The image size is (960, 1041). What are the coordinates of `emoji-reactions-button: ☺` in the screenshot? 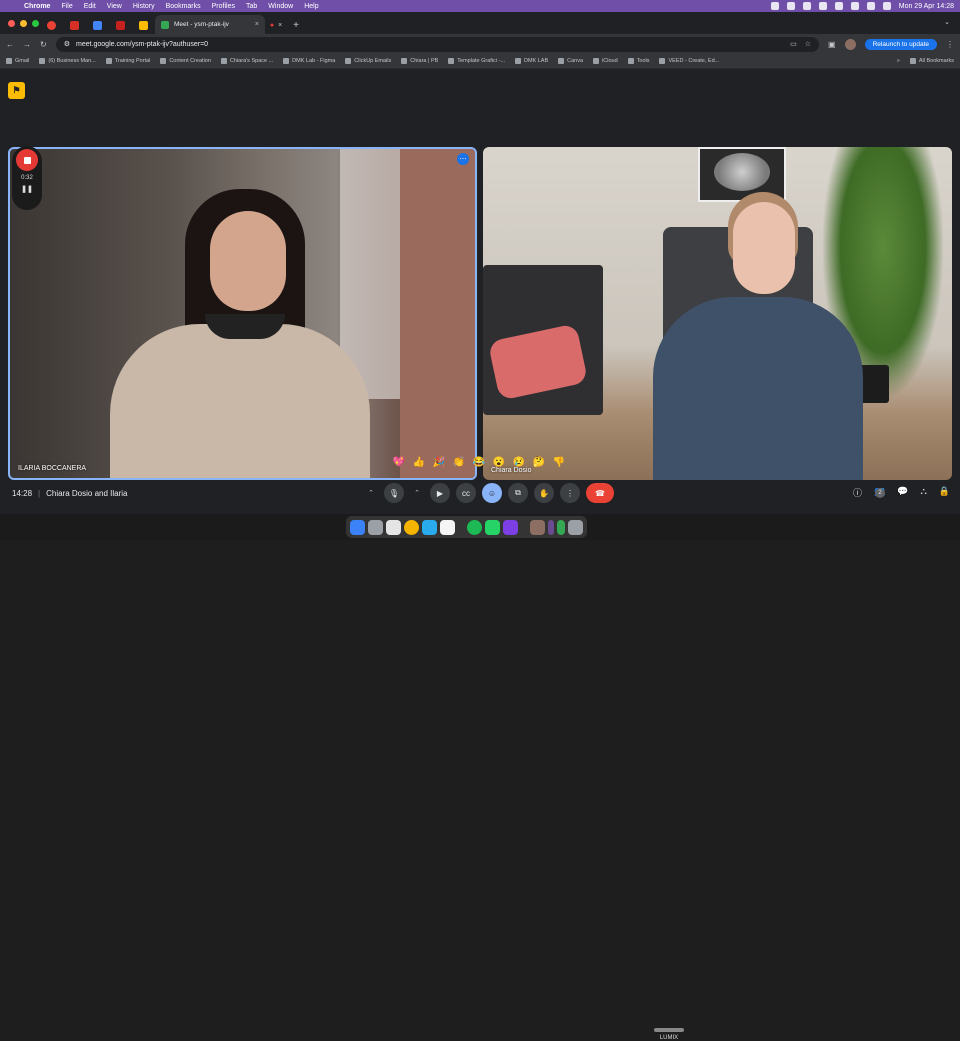 It's located at (492, 493).